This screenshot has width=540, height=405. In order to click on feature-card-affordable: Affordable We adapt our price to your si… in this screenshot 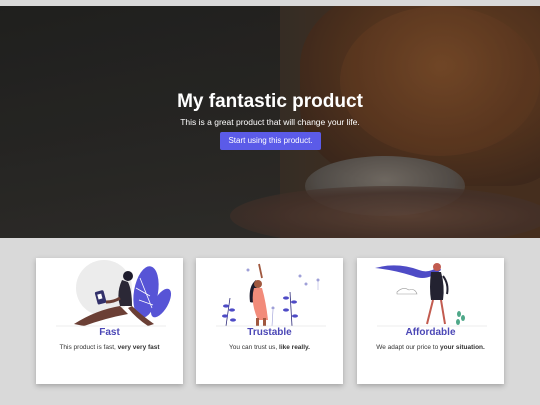, I will do `click(430, 321)`.